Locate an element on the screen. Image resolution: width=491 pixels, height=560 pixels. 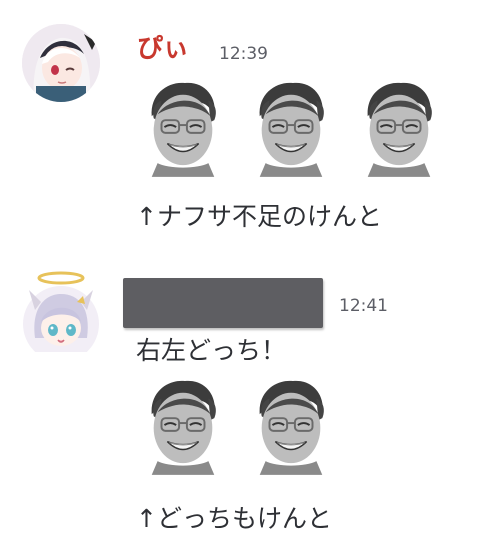
author-name: ぴぃ is located at coordinates (163, 49).